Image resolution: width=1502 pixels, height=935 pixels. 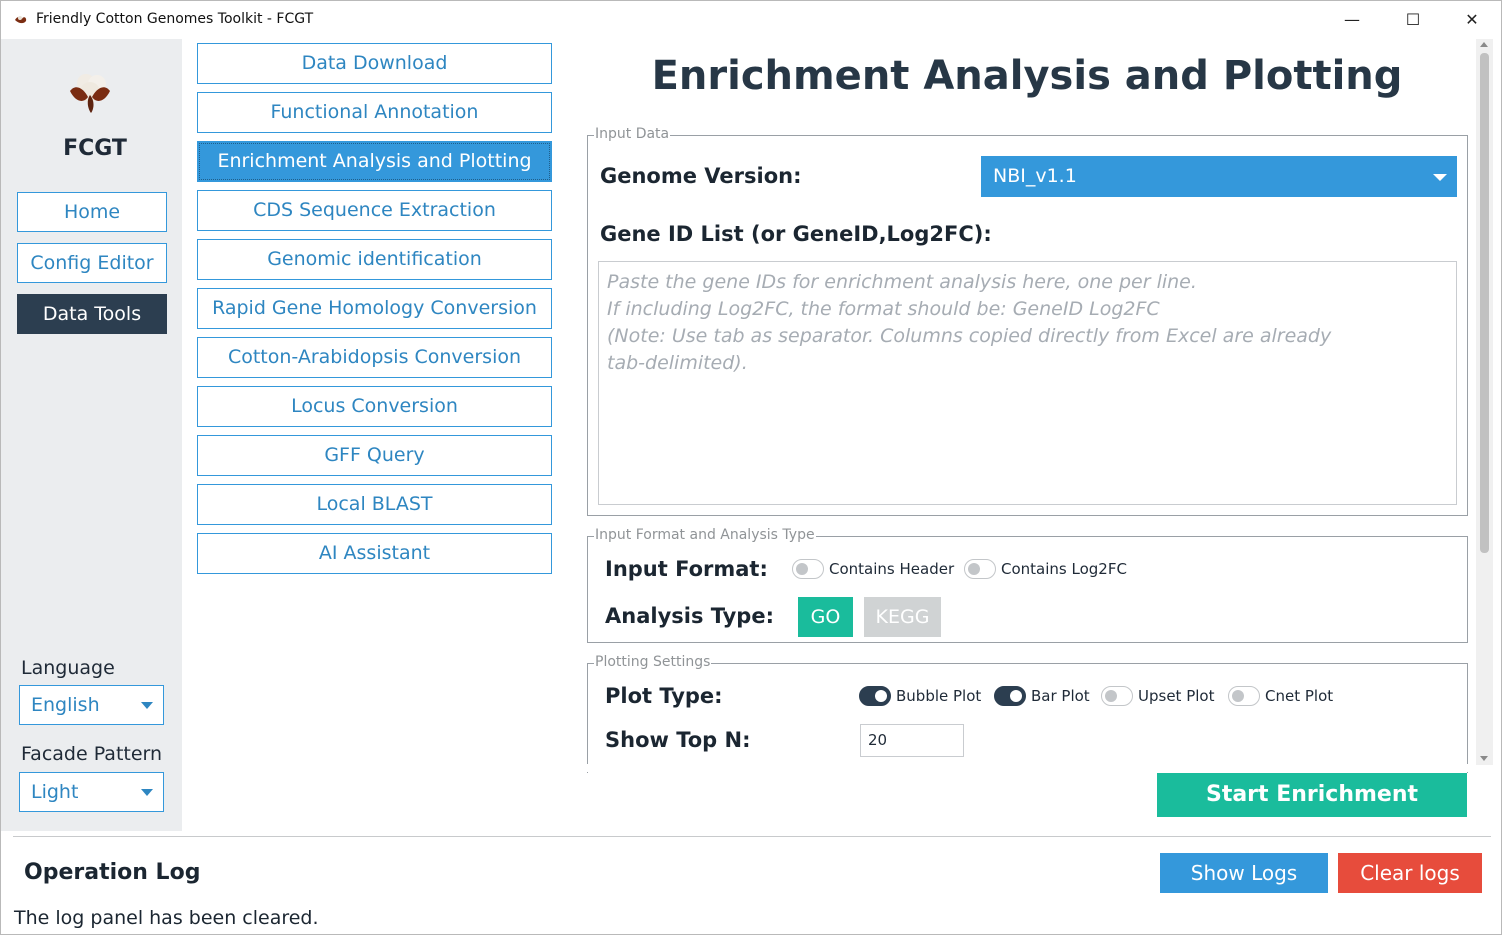 What do you see at coordinates (1027, 76) in the screenshot?
I see `page-title: Enrichment Analysis and Plotting` at bounding box center [1027, 76].